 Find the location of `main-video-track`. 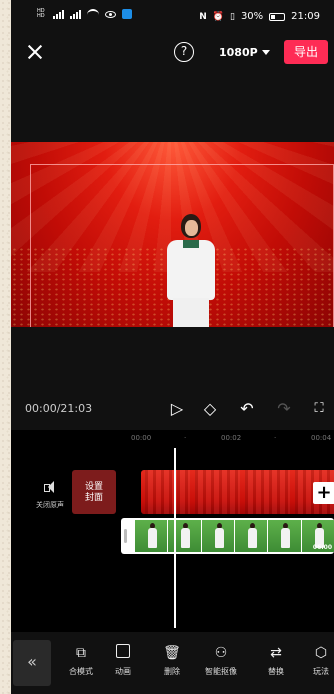

main-video-track is located at coordinates (237, 492).